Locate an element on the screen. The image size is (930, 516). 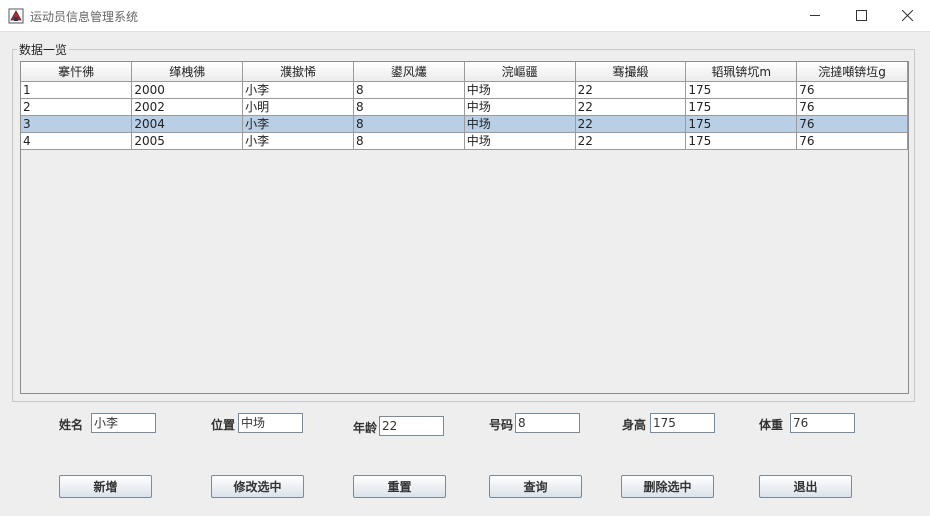
table-cell: 2000 is located at coordinates (187, 90).